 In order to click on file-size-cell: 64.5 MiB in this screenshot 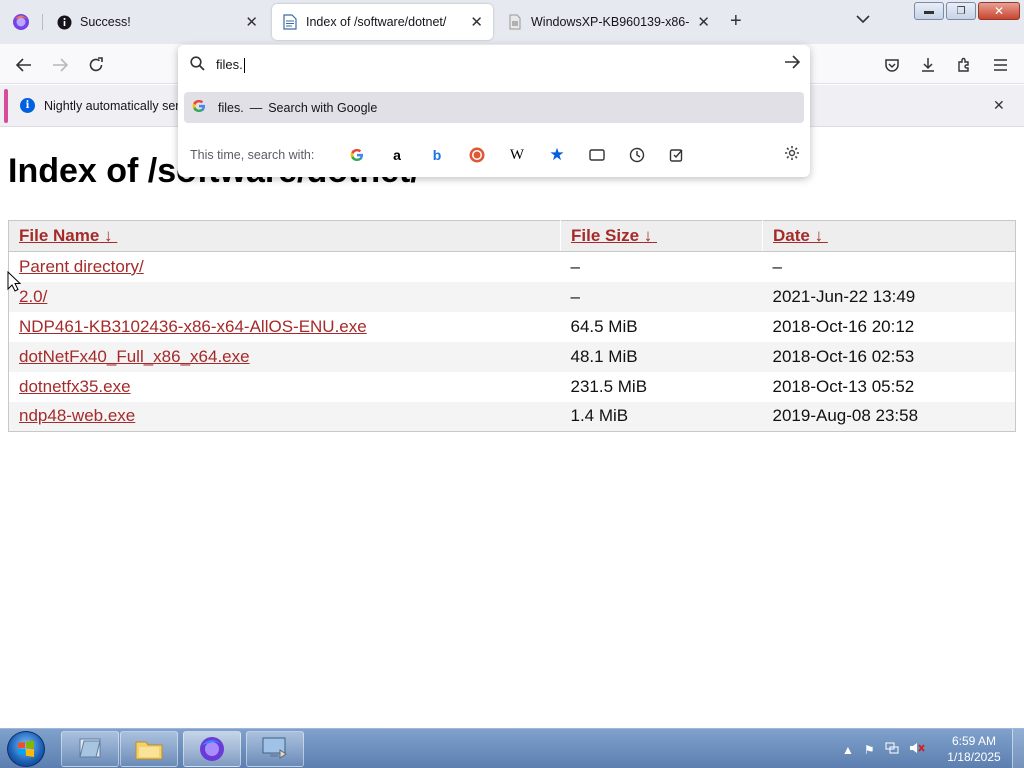, I will do `click(661, 326)`.